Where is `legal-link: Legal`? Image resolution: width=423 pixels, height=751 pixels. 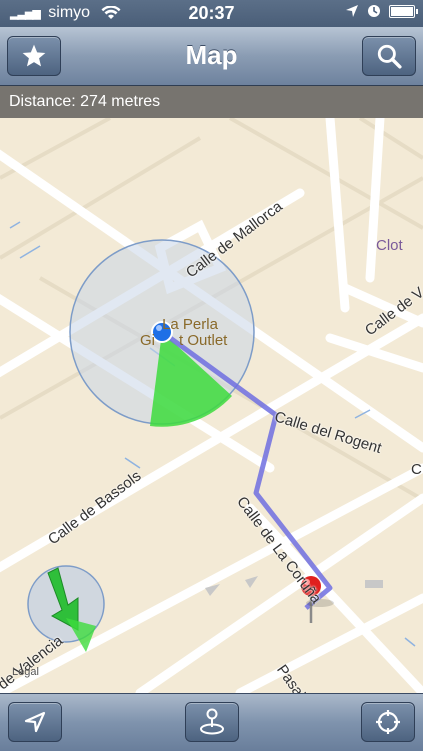
legal-link: Legal is located at coordinates (25, 672).